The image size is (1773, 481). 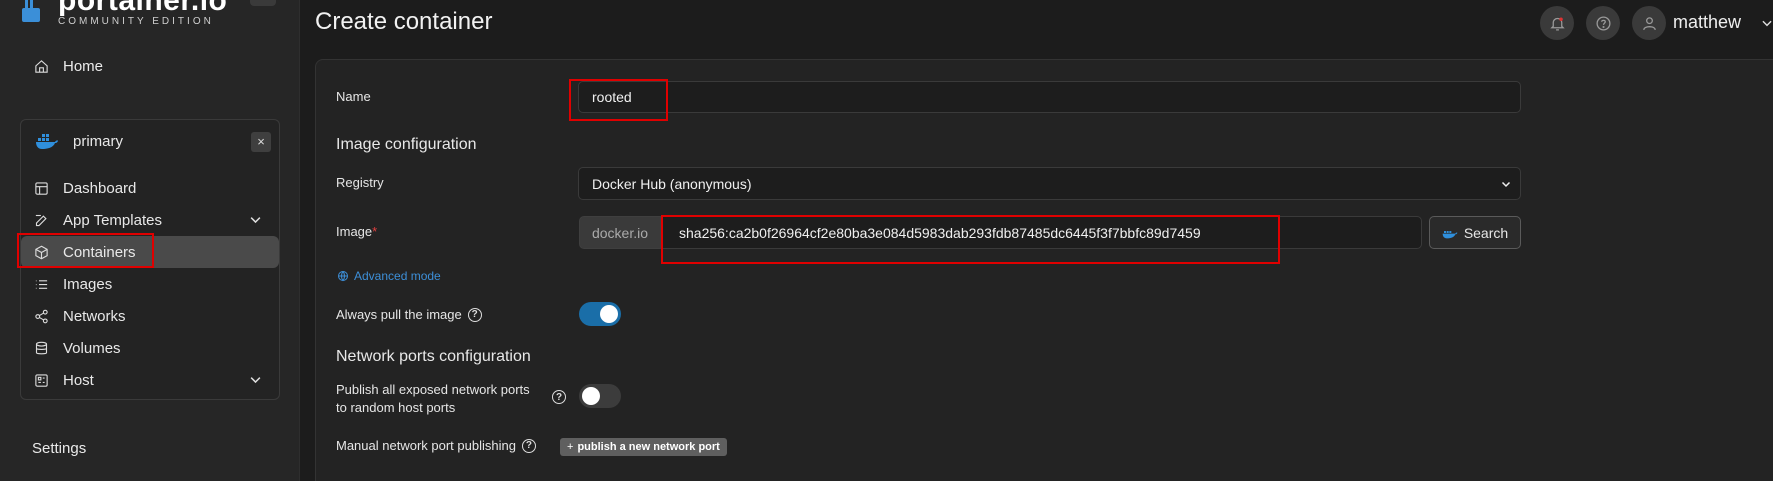 What do you see at coordinates (397, 276) in the screenshot?
I see `advanced-mode-label: Advanced mode` at bounding box center [397, 276].